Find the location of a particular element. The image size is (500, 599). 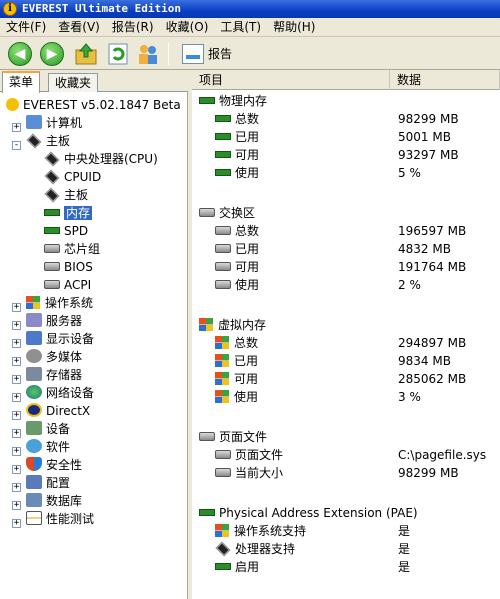

tree-item-software: 软件 is located at coordinates (48, 447).